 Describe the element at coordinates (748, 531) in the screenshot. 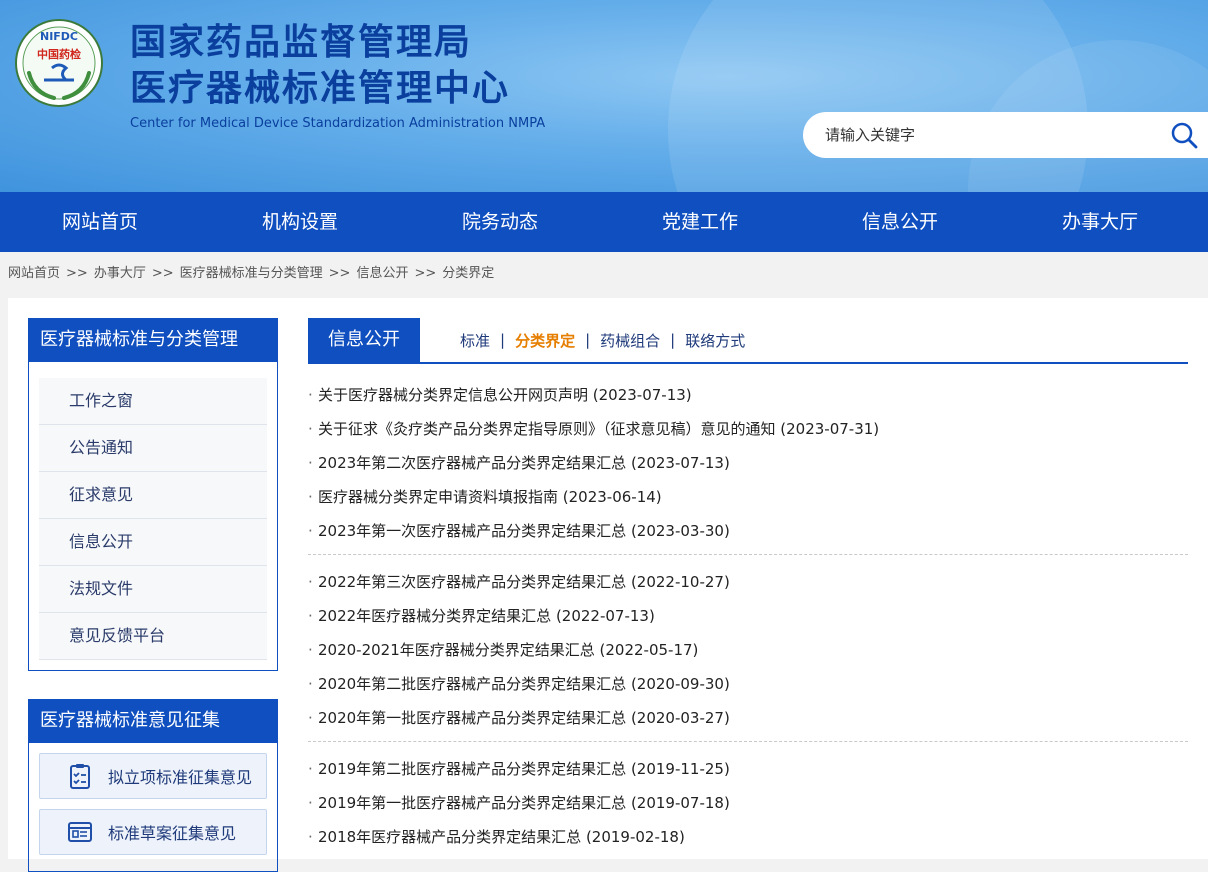

I see `list-item: · 2023年第一次医疗器械产品分类界定结果汇总 (2023-03-30)` at that location.